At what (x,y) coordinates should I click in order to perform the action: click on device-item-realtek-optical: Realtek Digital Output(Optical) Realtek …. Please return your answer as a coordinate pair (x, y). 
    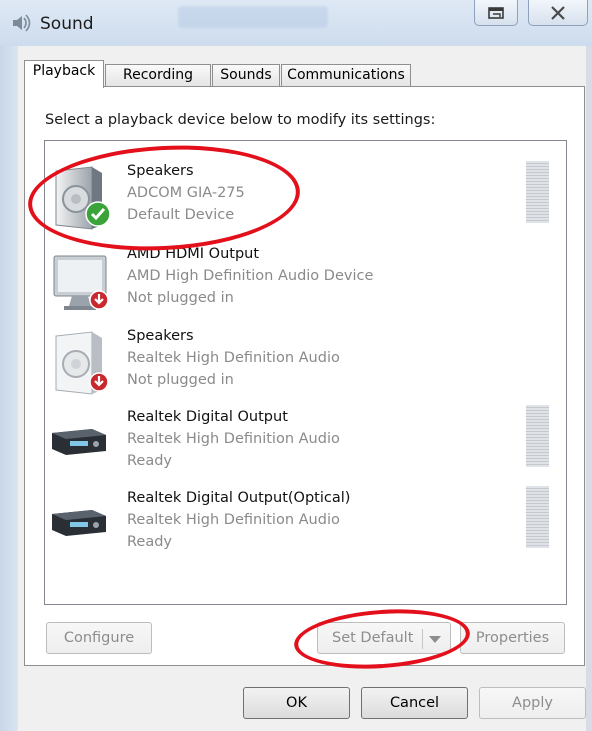
    Looking at the image, I should click on (305, 527).